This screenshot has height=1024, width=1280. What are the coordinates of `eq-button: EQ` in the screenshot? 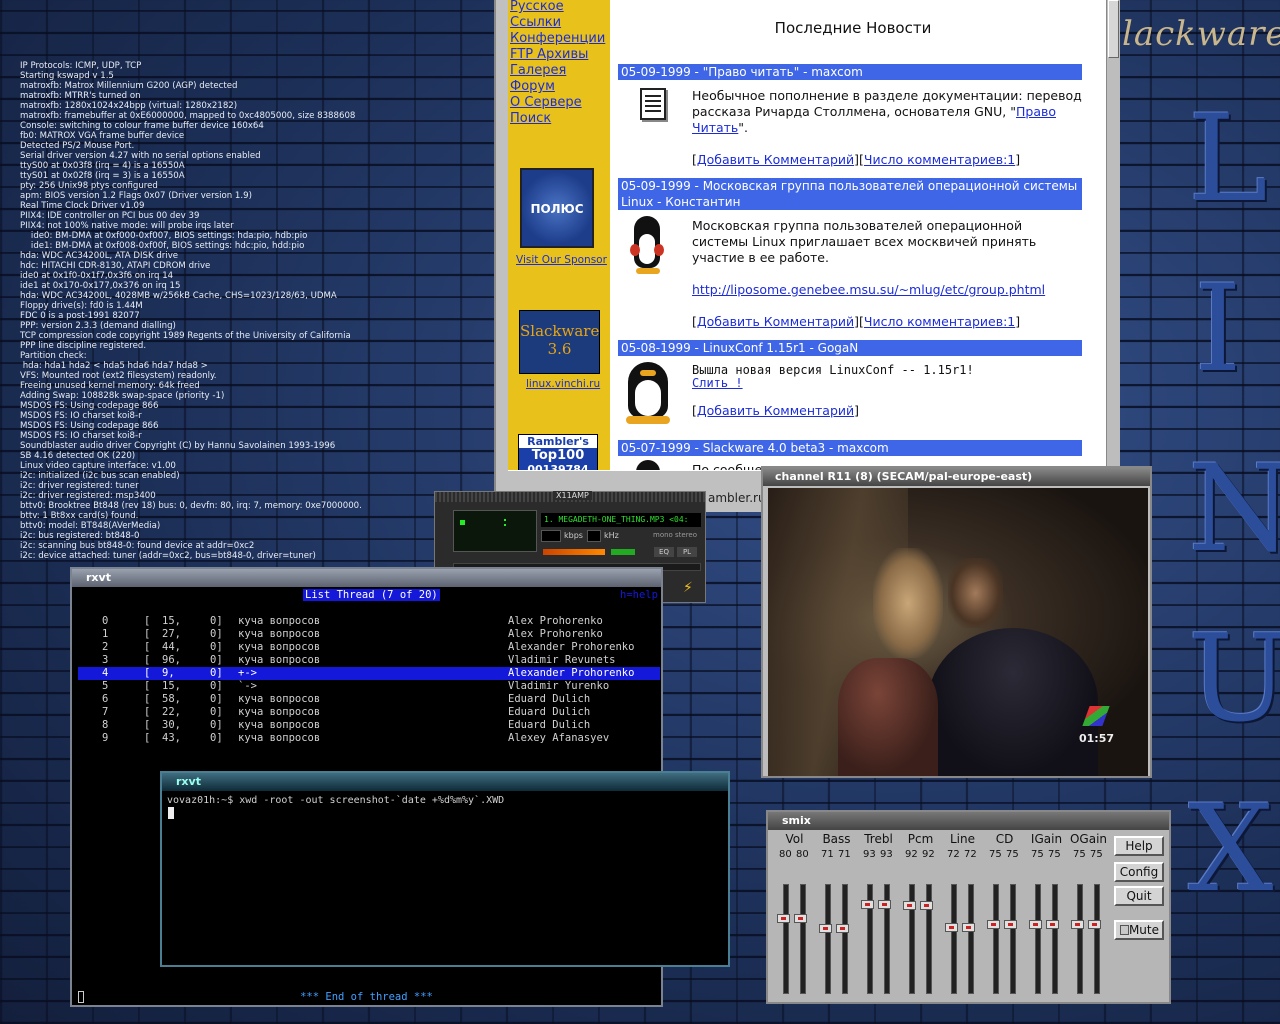 It's located at (664, 552).